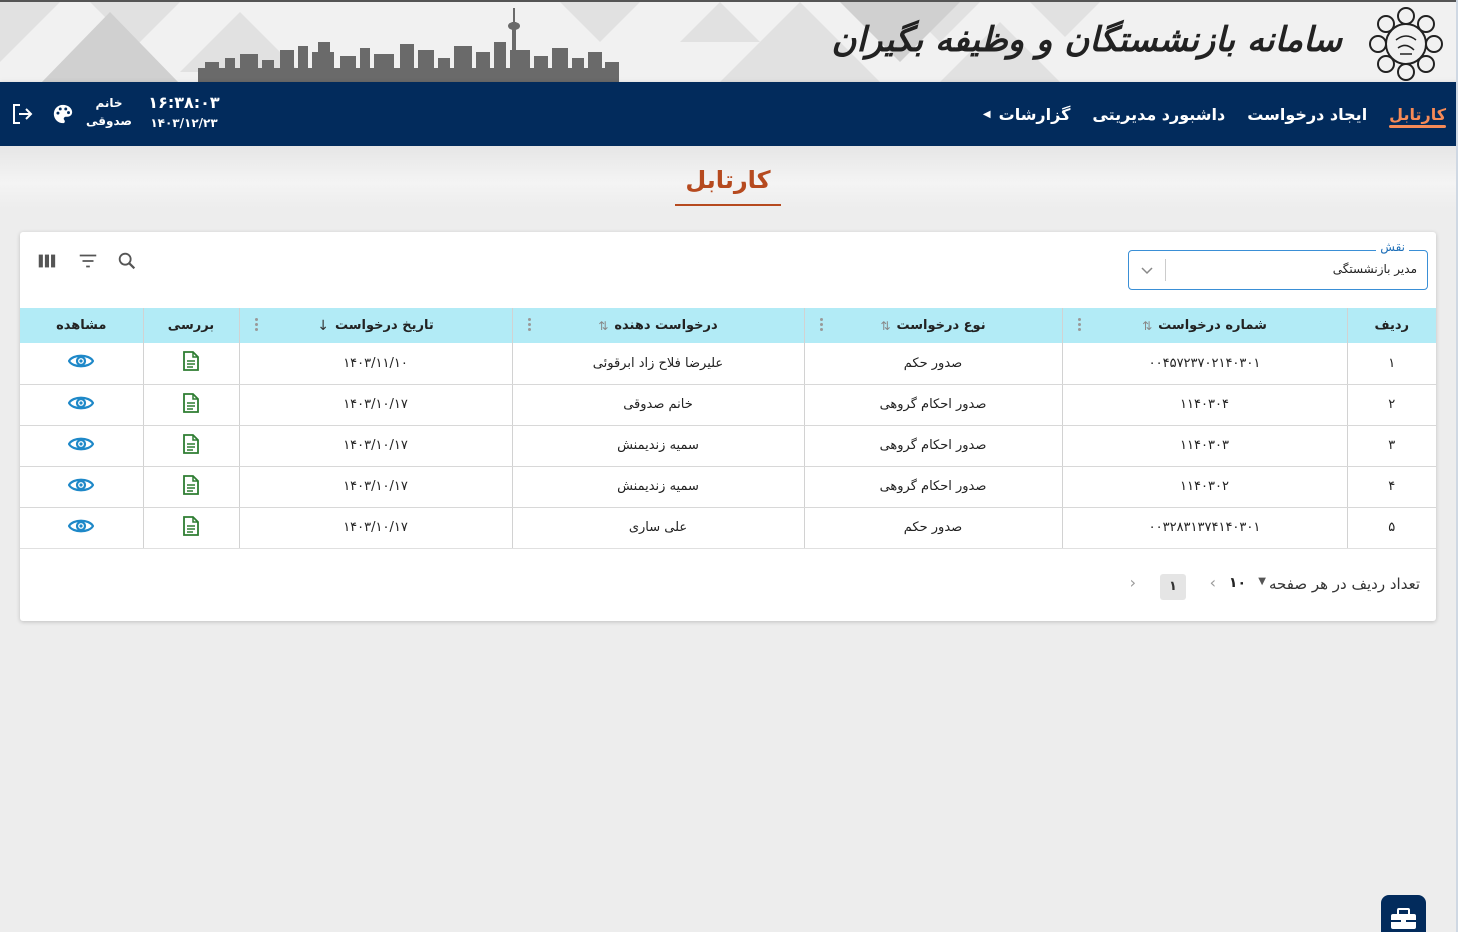 Image resolution: width=1458 pixels, height=932 pixels. Describe the element at coordinates (1212, 325) in the screenshot. I see `header-number-label: شماره درخواست` at that location.